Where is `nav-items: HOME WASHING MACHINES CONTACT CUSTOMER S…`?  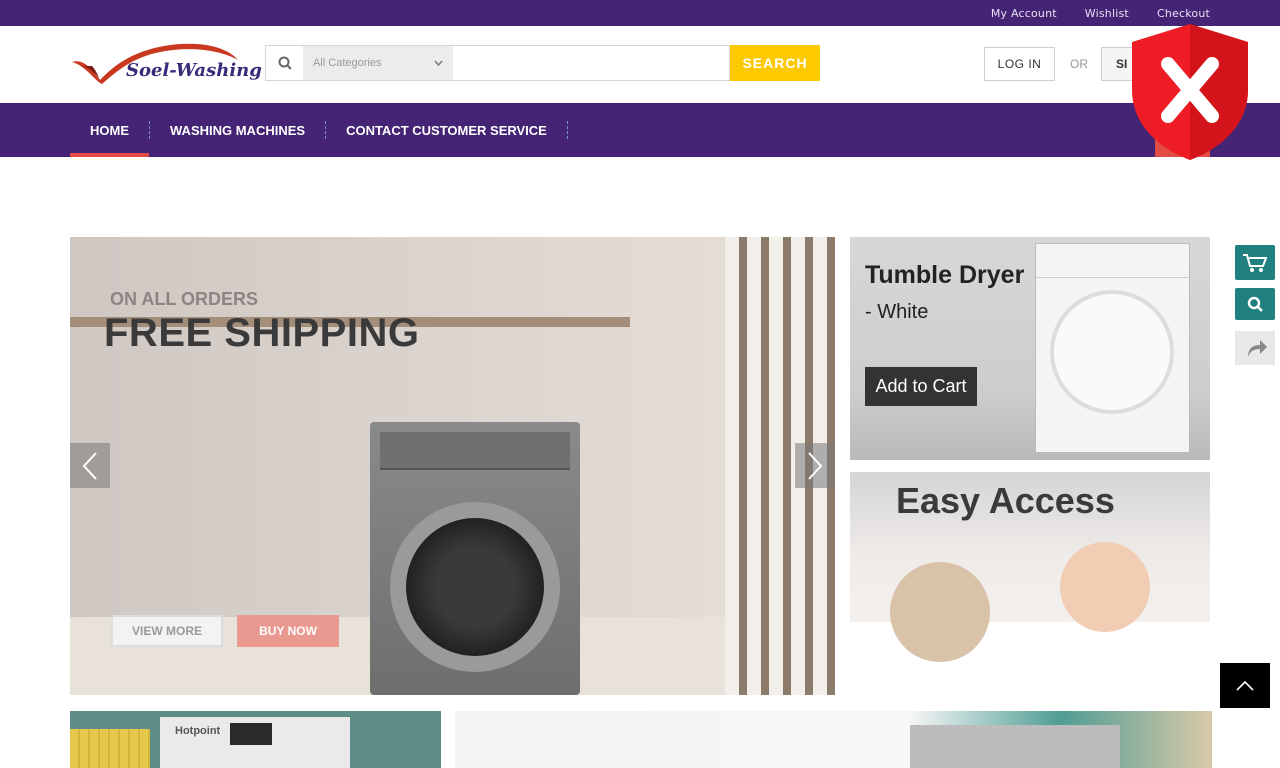 nav-items: HOME WASHING MACHINES CONTACT CUSTOMER S… is located at coordinates (319, 130).